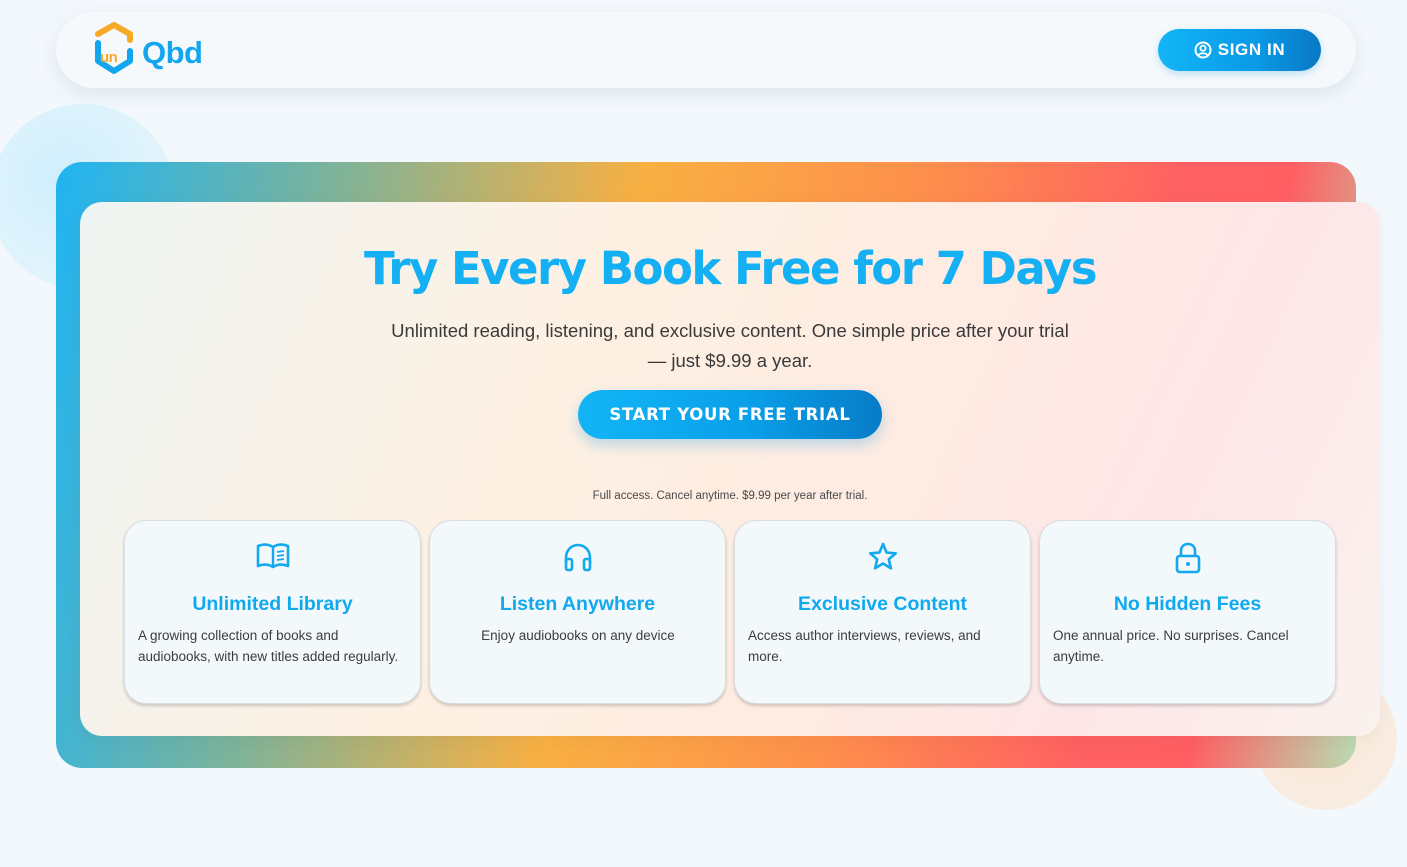 The image size is (1407, 867). I want to click on feature-title: Listen Anywhere, so click(577, 604).